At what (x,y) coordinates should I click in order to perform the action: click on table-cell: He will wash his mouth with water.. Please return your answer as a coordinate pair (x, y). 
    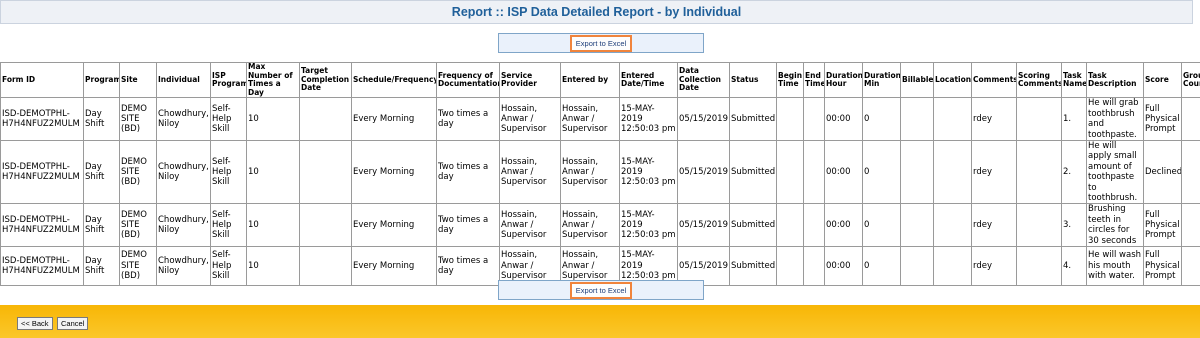
    Looking at the image, I should click on (1115, 266).